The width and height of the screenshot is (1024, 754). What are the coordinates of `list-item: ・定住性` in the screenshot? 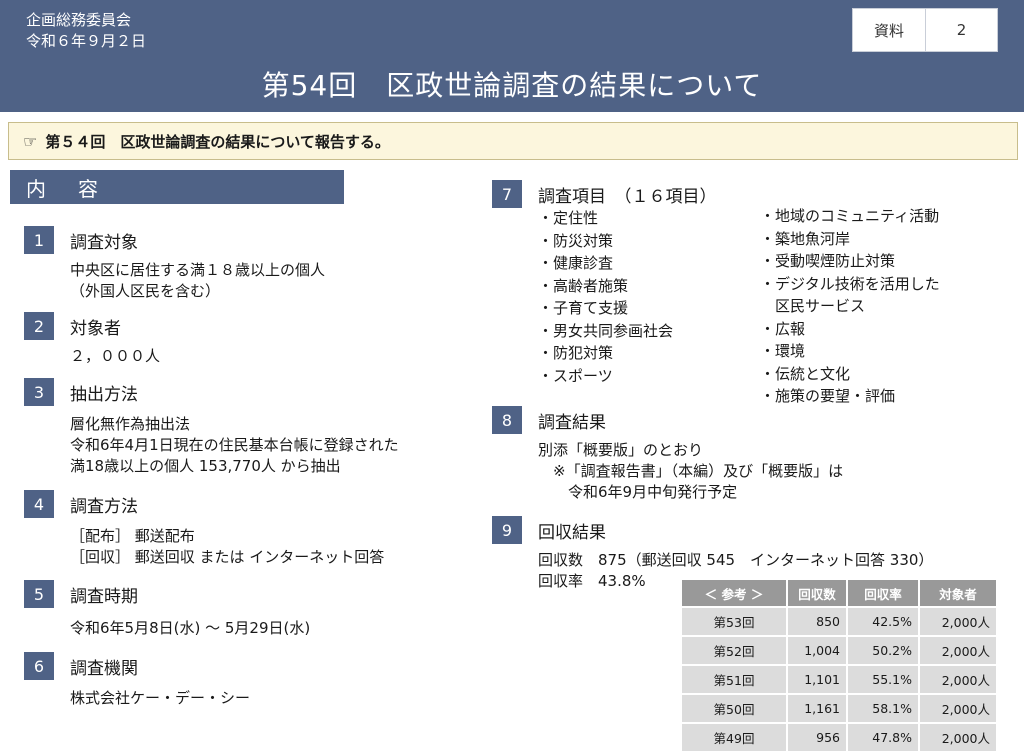 It's located at (568, 218).